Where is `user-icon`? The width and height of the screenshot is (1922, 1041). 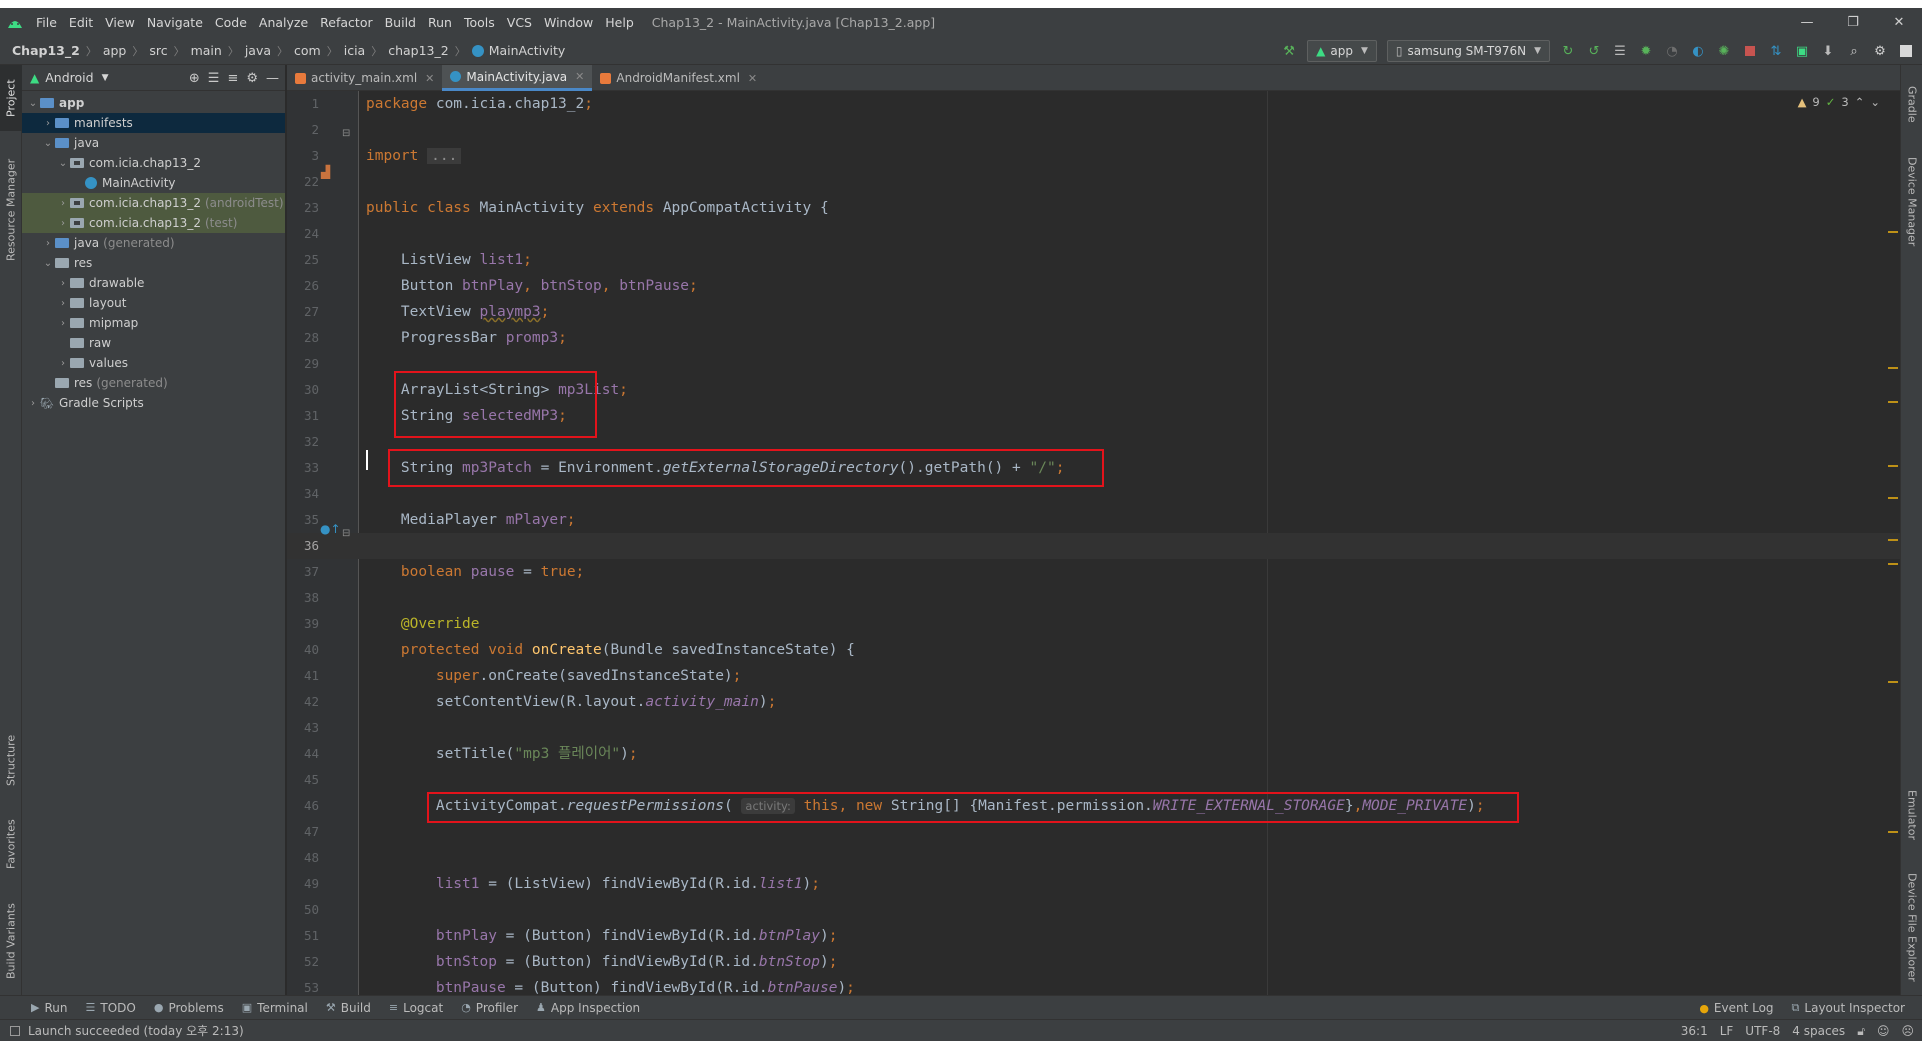 user-icon is located at coordinates (1906, 51).